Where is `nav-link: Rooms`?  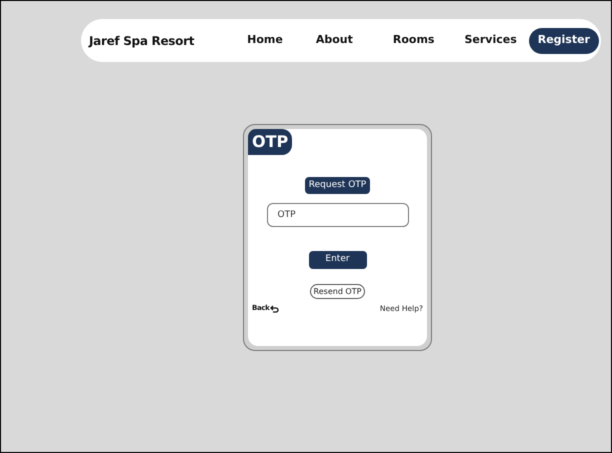 nav-link: Rooms is located at coordinates (413, 40).